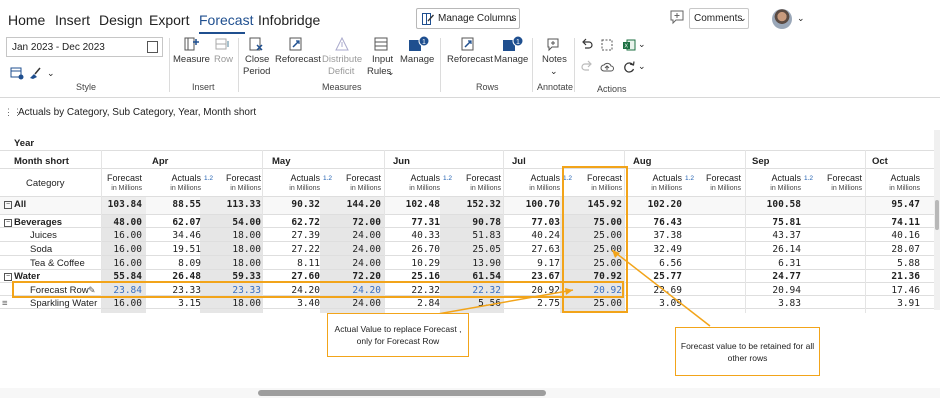 The width and height of the screenshot is (940, 406). Describe the element at coordinates (296, 249) in the screenshot. I see `data-cell: 27.22` at that location.